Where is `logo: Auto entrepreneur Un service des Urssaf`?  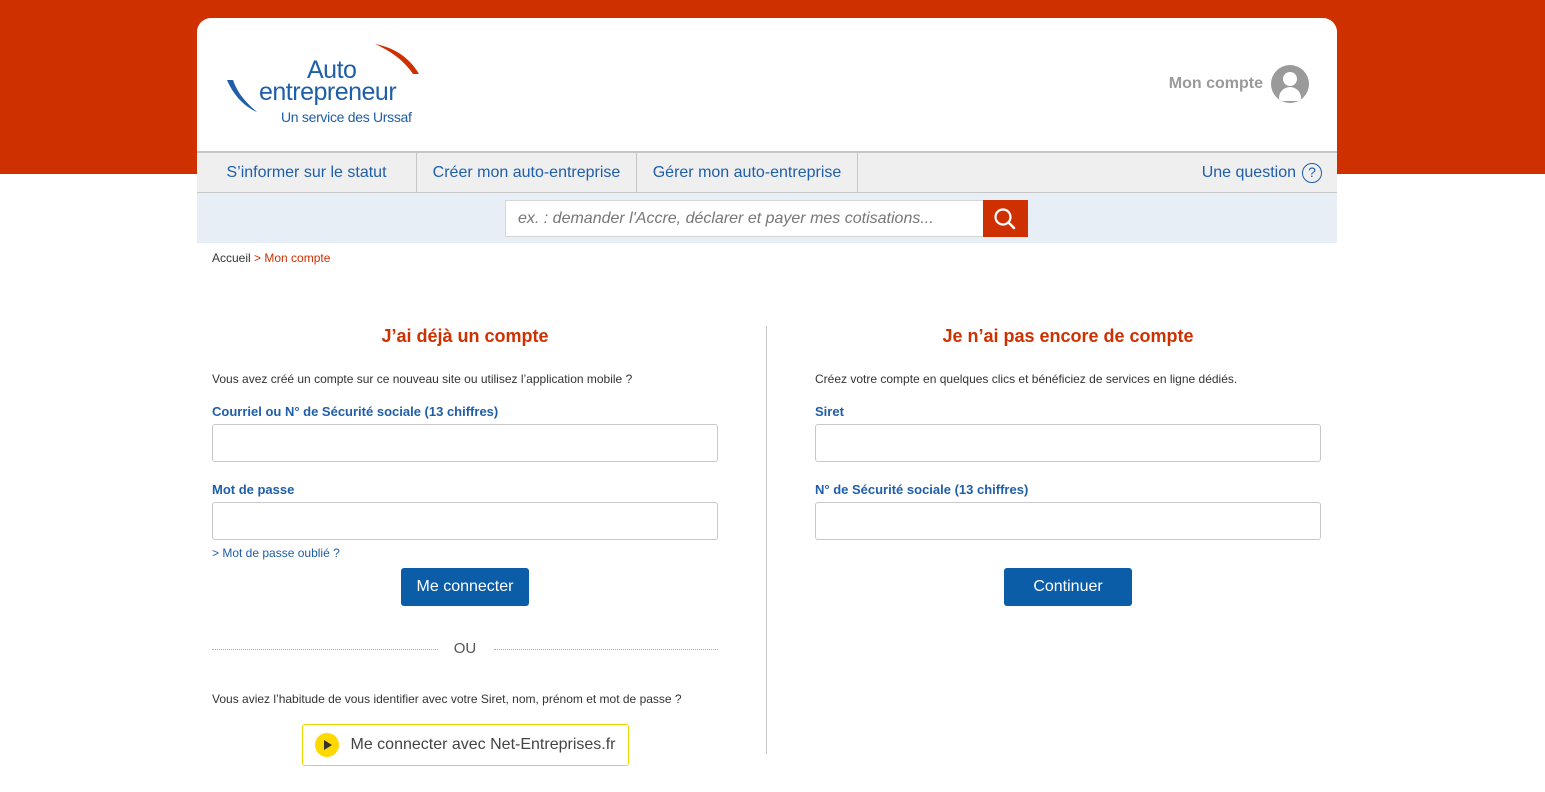 logo: Auto entrepreneur Un service des Urssaf is located at coordinates (325, 85).